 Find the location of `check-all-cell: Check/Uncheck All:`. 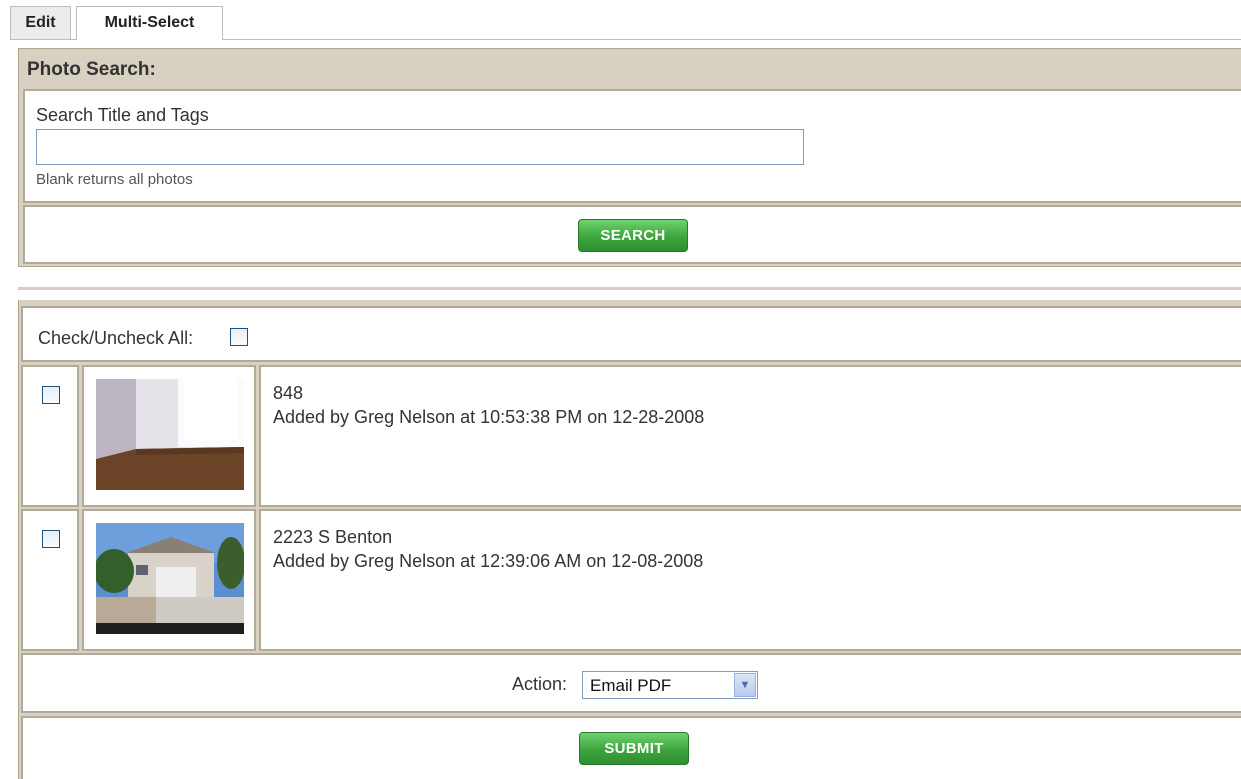

check-all-cell: Check/Uncheck All: is located at coordinates (631, 334).